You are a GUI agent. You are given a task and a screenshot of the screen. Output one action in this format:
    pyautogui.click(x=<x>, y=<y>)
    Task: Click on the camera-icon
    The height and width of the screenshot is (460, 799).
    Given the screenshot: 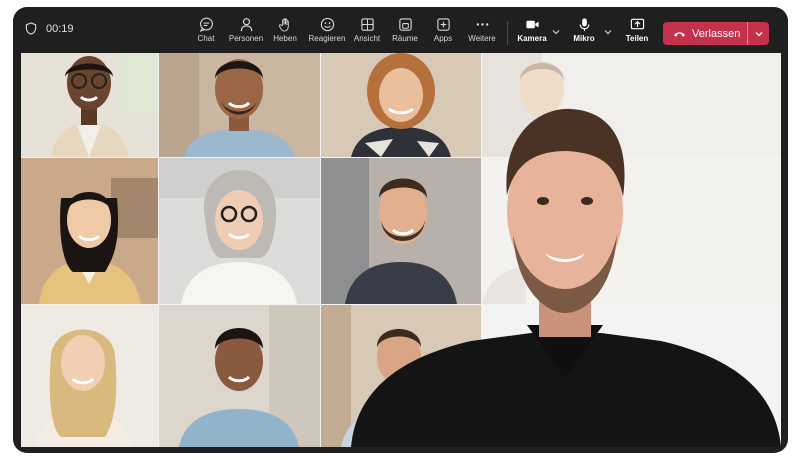 What is the action you would take?
    pyautogui.click(x=532, y=24)
    